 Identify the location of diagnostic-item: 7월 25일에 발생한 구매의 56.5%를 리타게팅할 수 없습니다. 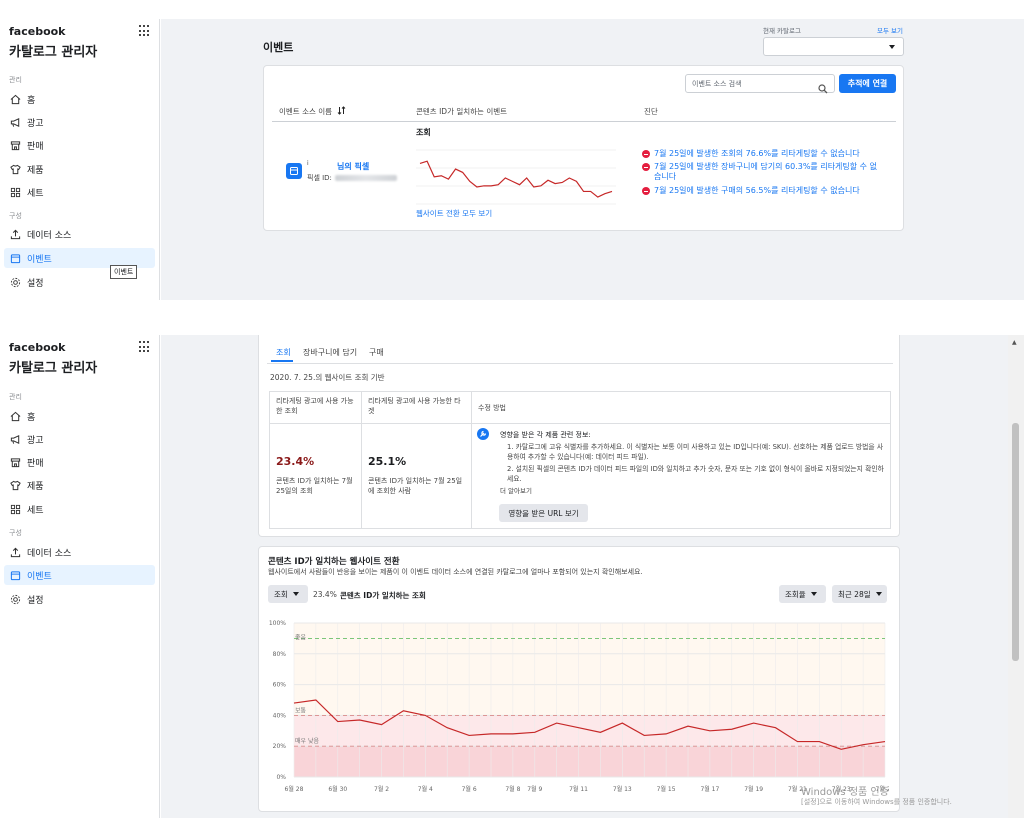
(762, 191).